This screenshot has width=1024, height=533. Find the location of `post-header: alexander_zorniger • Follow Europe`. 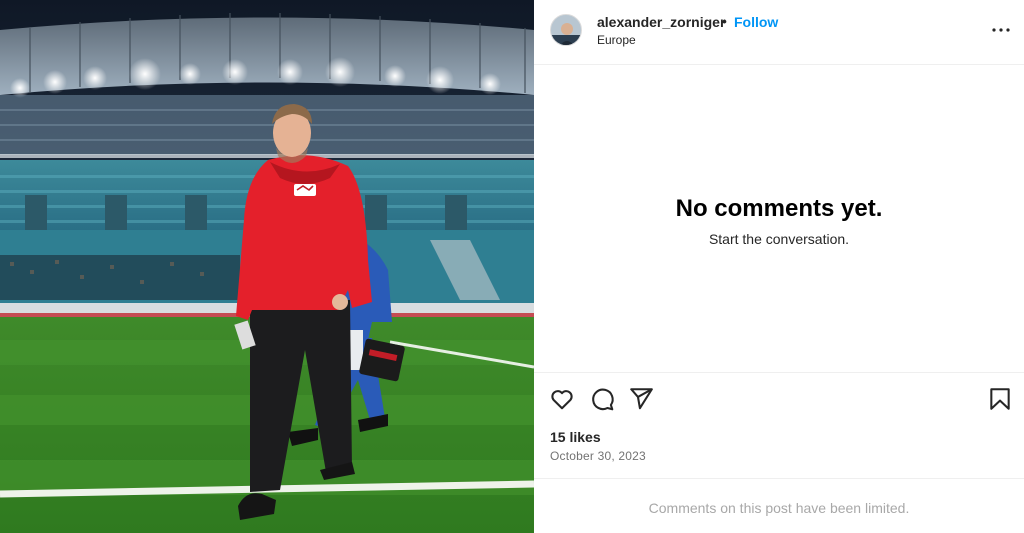

post-header: alexander_zorniger • Follow Europe is located at coordinates (779, 32).